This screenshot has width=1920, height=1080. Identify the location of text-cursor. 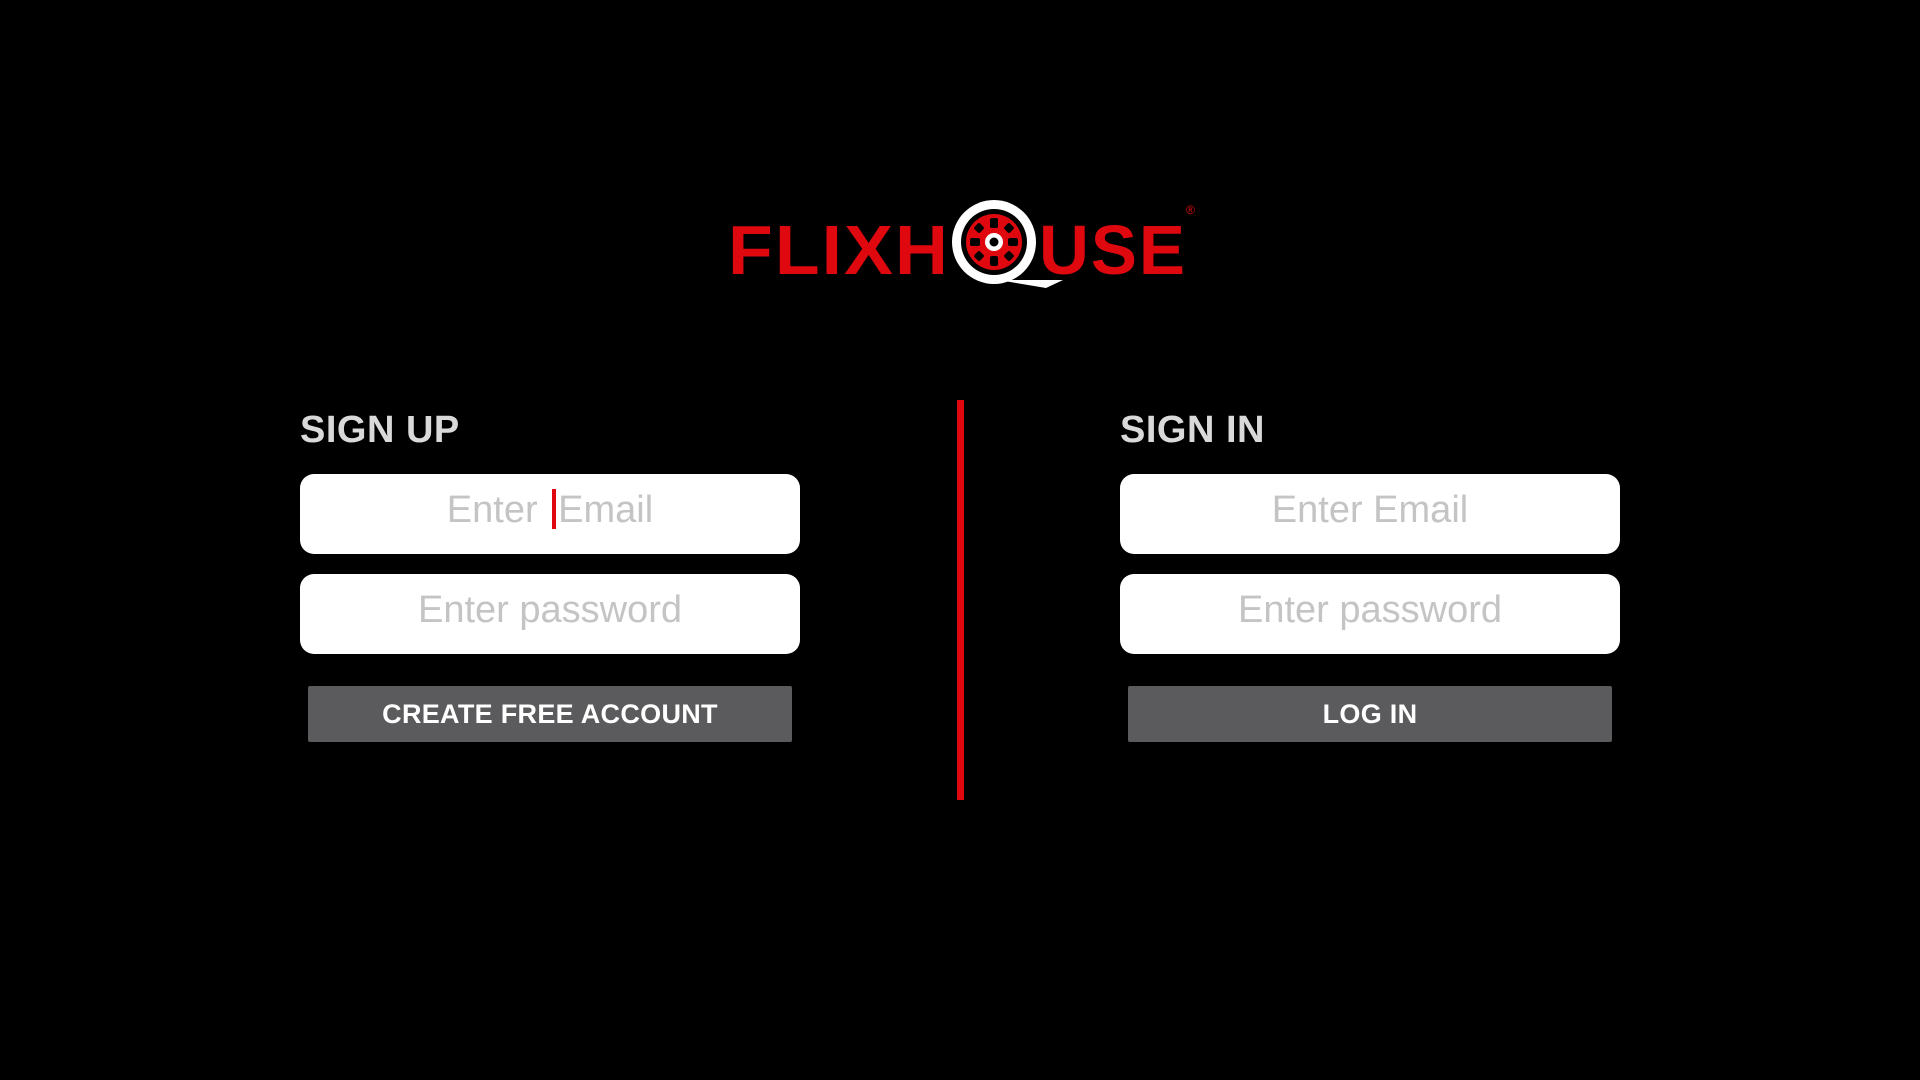
(554, 508).